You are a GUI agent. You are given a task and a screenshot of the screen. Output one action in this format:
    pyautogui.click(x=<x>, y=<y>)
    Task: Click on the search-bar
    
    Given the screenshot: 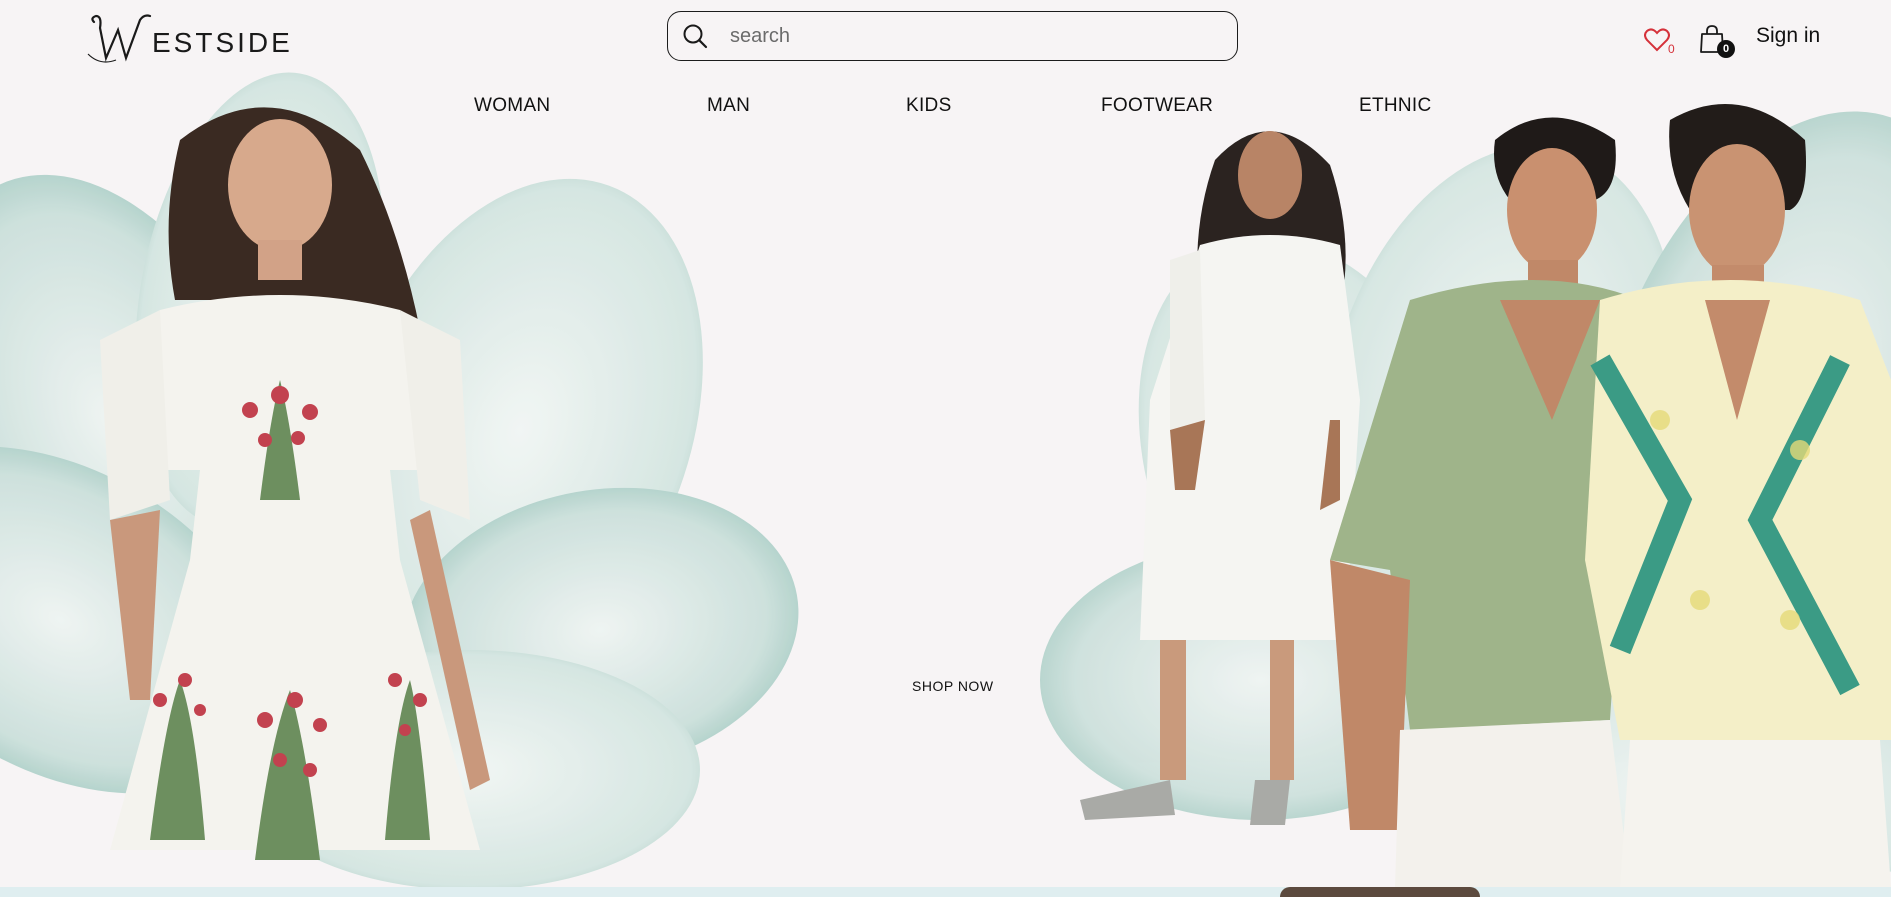 What is the action you would take?
    pyautogui.click(x=952, y=36)
    